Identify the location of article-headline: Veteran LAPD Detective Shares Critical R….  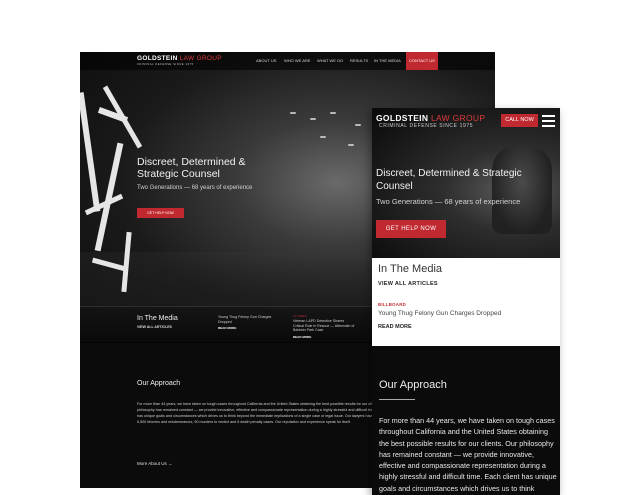
(324, 326).